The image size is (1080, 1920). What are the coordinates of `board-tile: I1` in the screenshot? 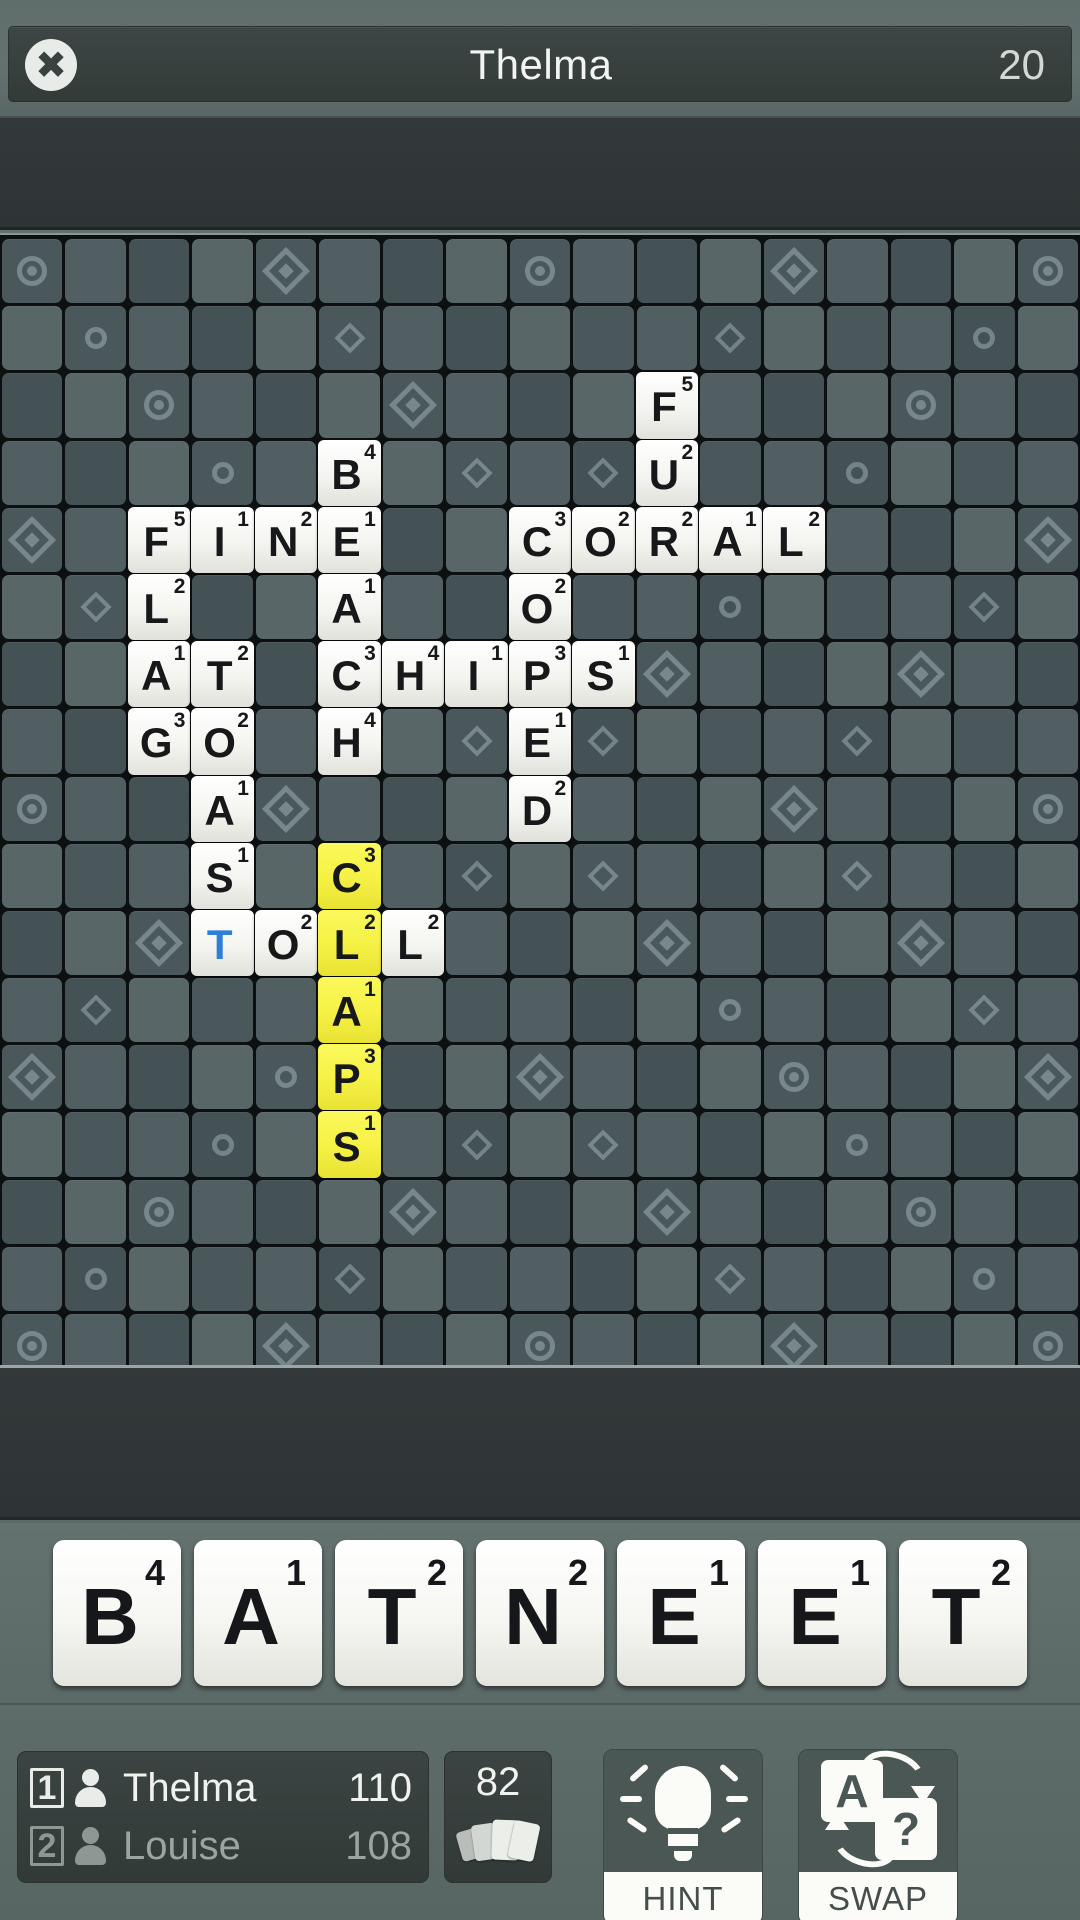 It's located at (222, 539).